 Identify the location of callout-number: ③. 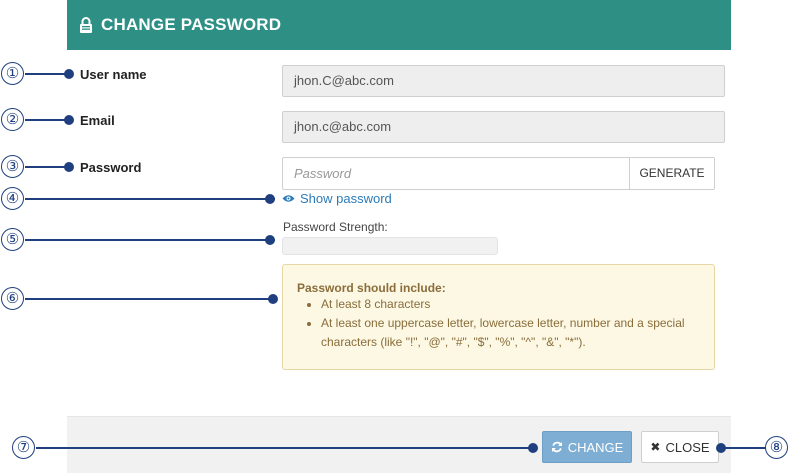
(12, 166).